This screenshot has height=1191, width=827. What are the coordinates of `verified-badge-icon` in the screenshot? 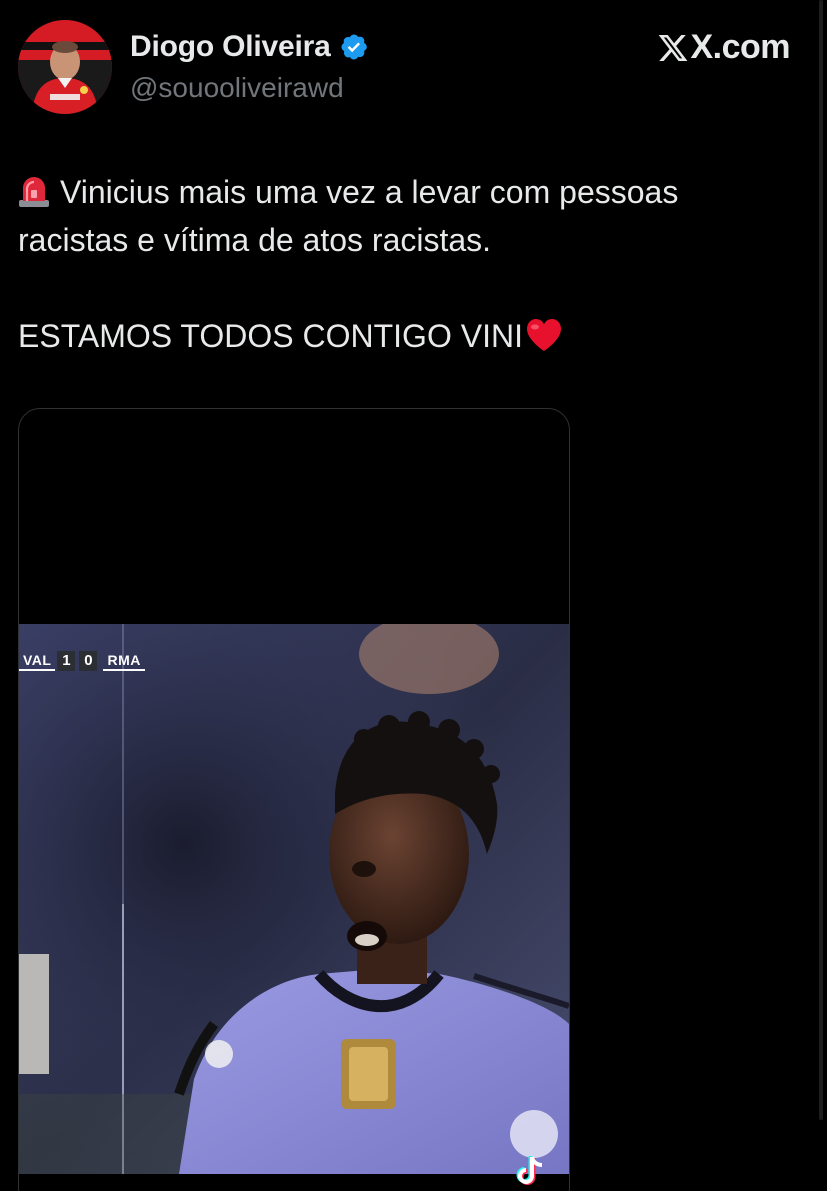 It's located at (354, 47).